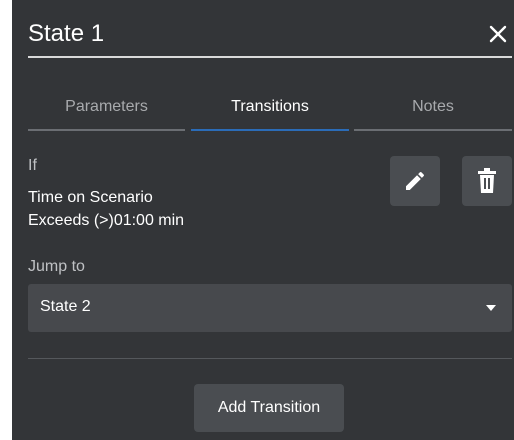  Describe the element at coordinates (65, 306) in the screenshot. I see `jump-to-selected-value: State 2` at that location.